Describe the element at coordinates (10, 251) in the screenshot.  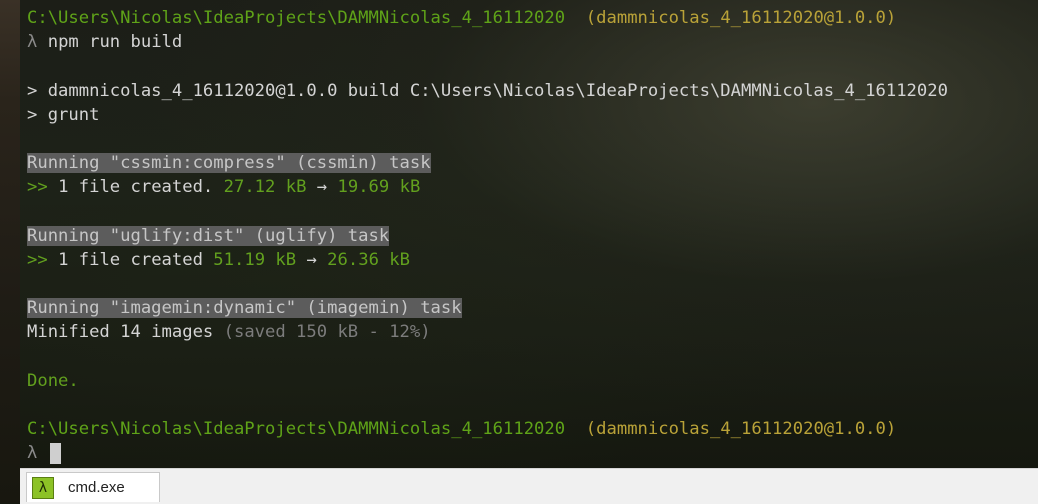
I see `desktop-background` at that location.